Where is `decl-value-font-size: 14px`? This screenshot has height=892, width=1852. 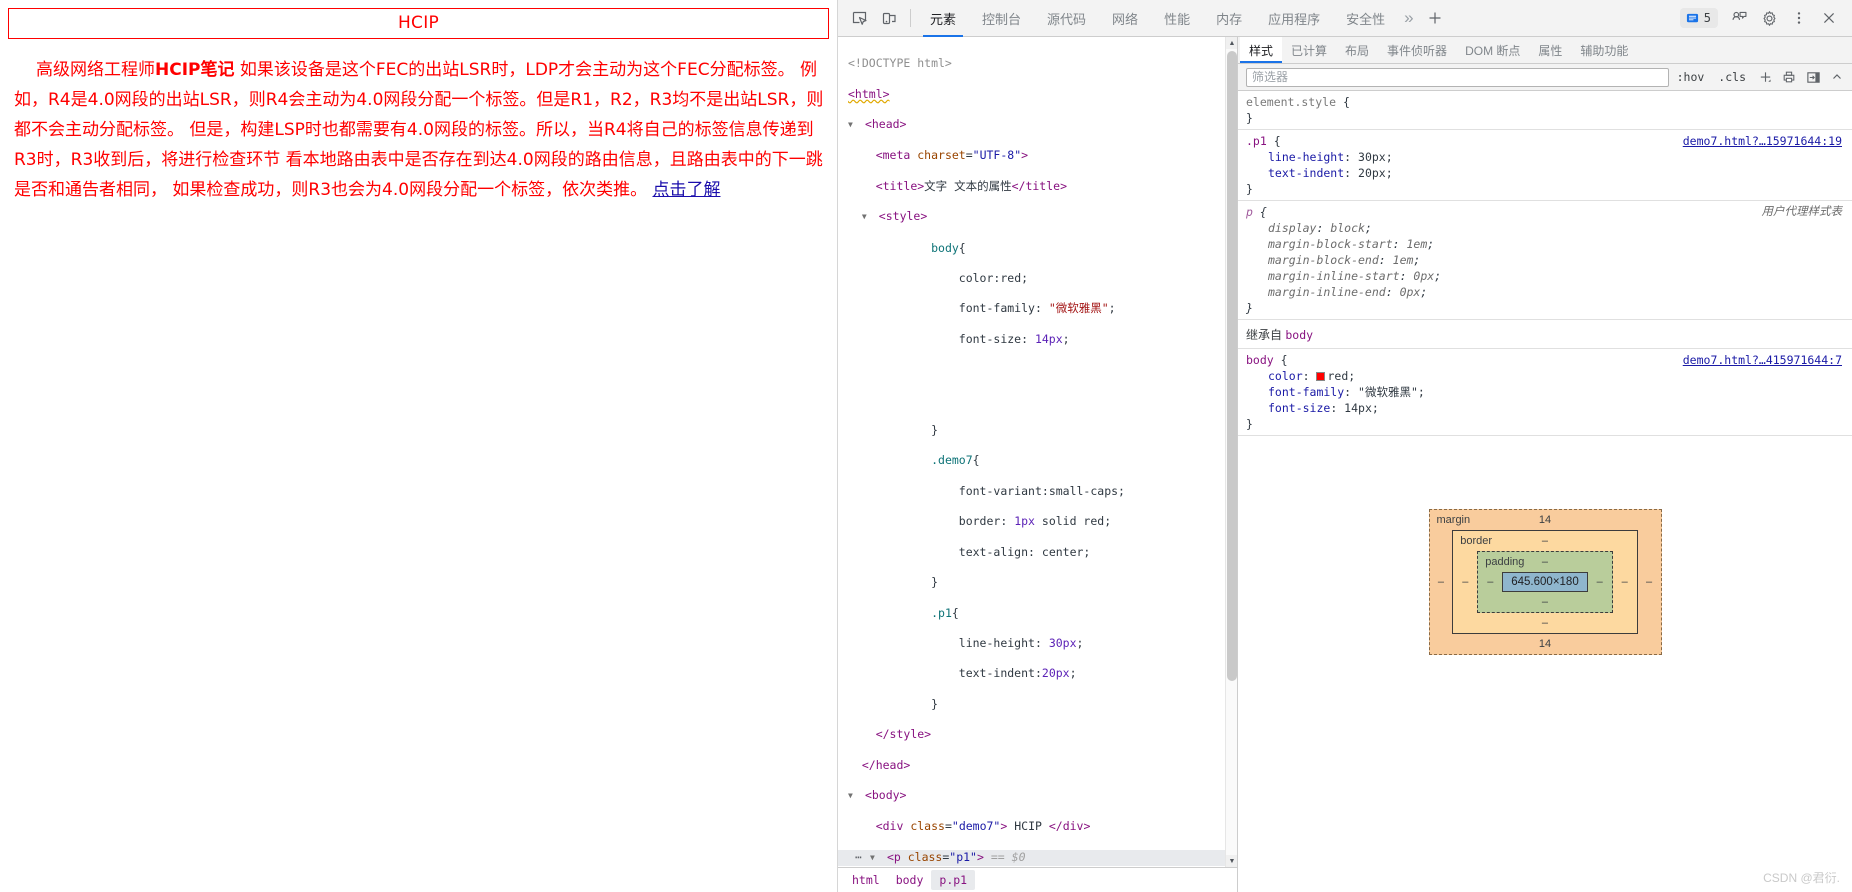 decl-value-font-size: 14px is located at coordinates (1358, 408).